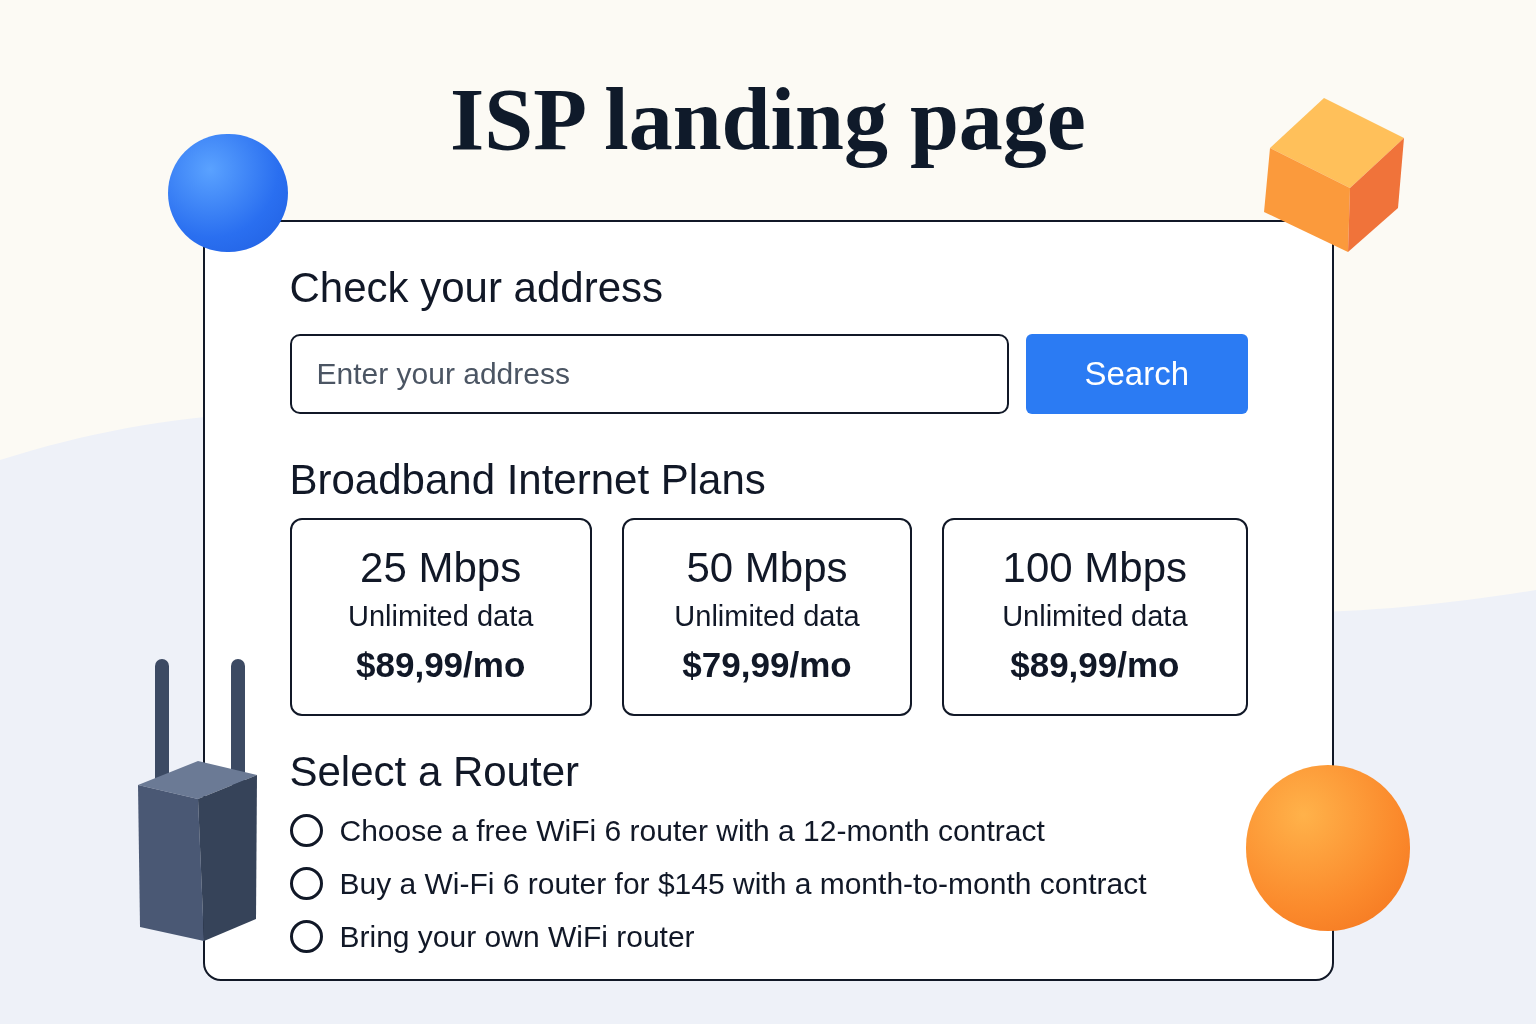  I want to click on search-button: Search, so click(1137, 374).